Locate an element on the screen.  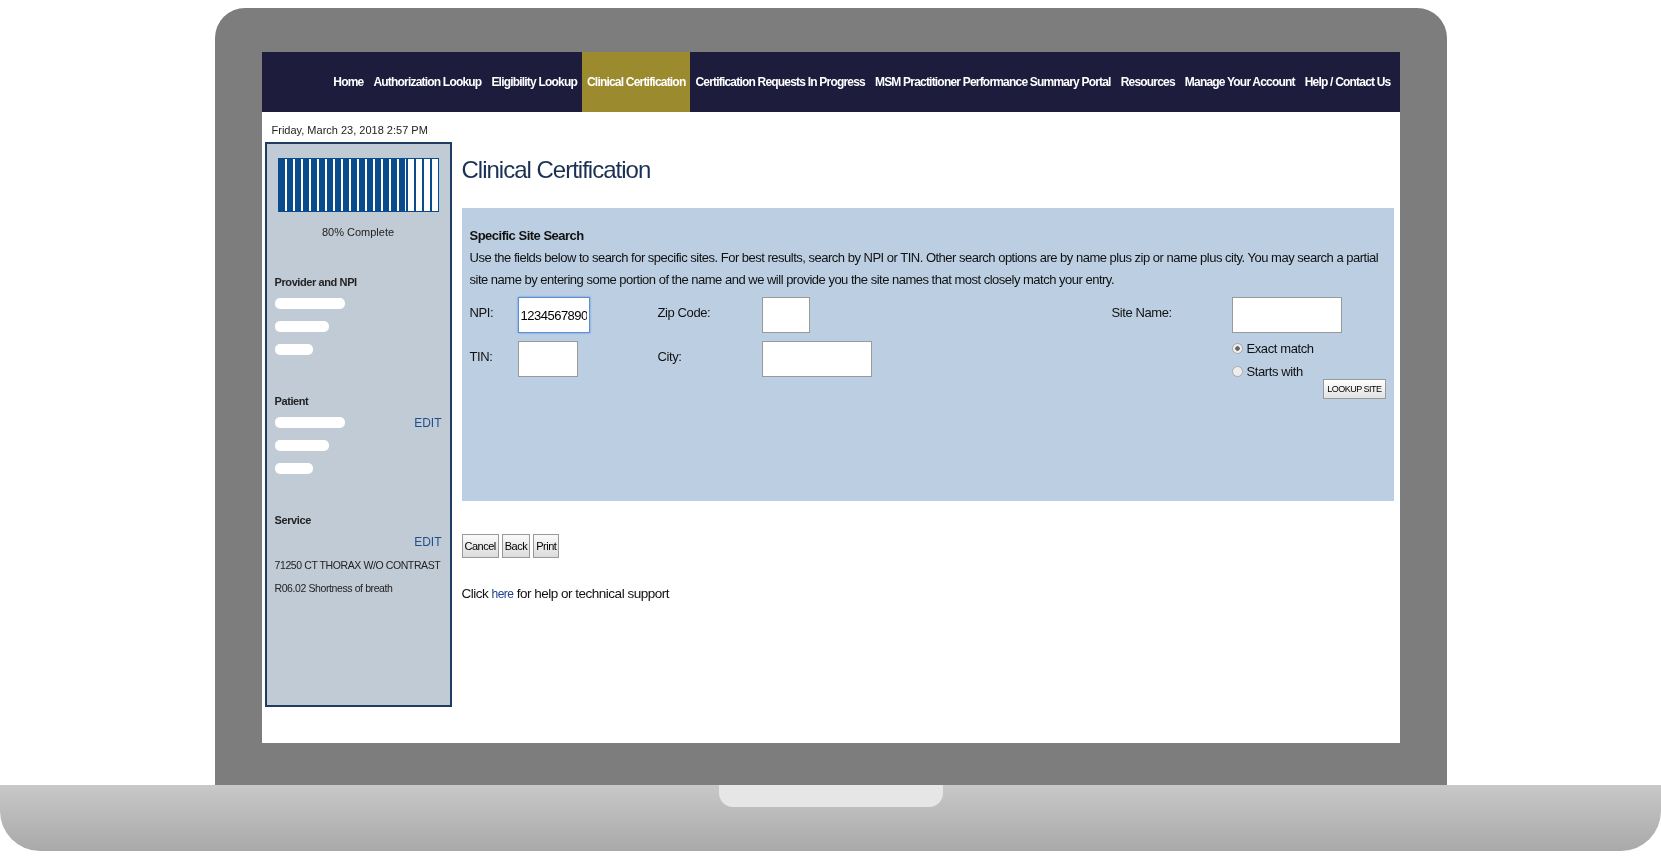
form-button: Print is located at coordinates (546, 546).